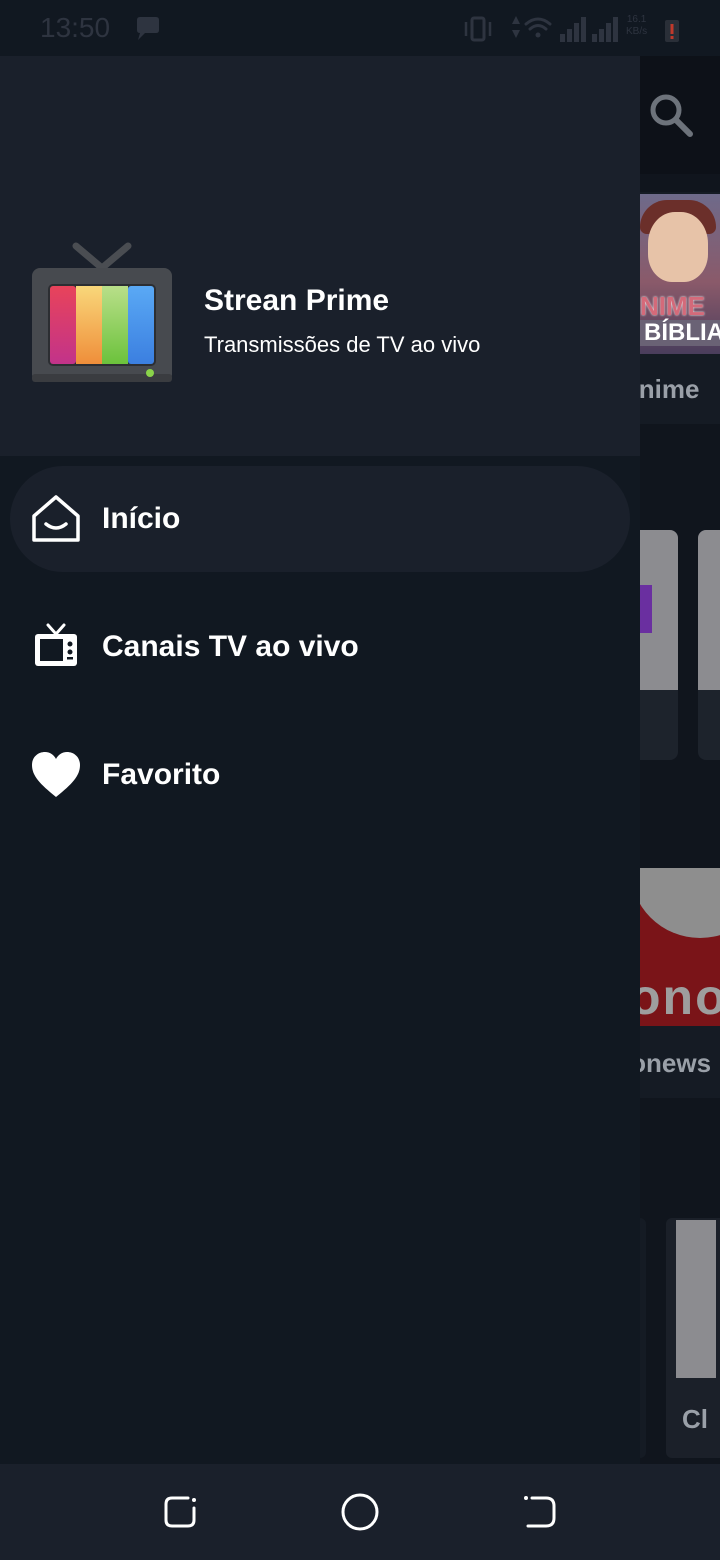  Describe the element at coordinates (141, 518) in the screenshot. I see `drawer-item-label: Início` at that location.